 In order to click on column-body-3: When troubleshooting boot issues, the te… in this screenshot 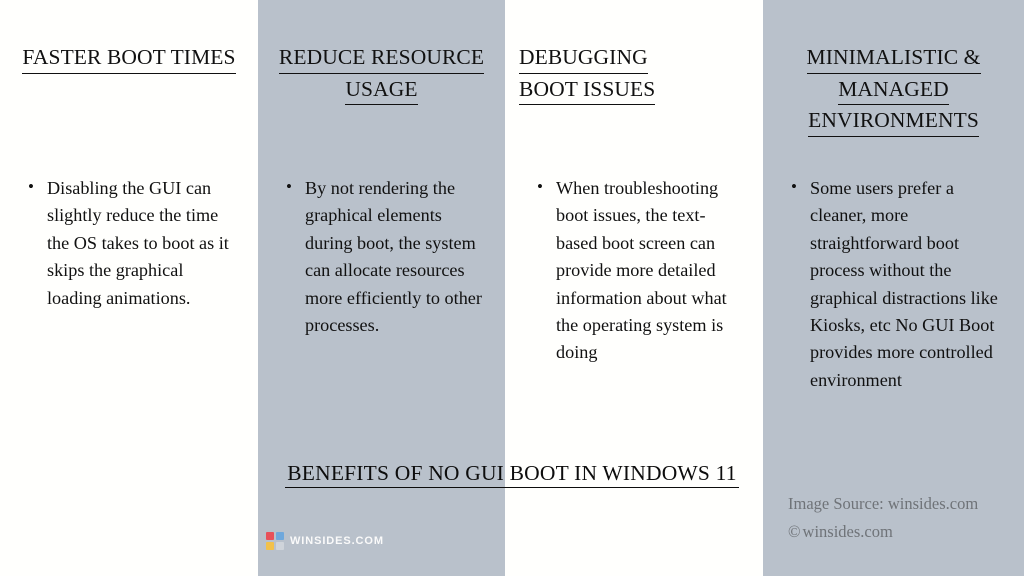, I will do `click(634, 270)`.